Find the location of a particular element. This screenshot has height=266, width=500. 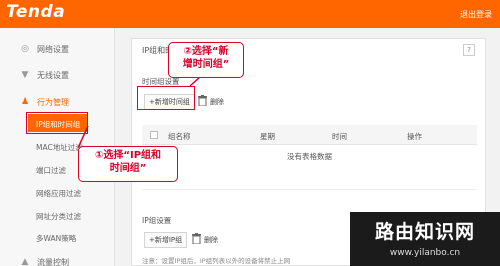

delete-ip-group-button: 删除 is located at coordinates (205, 240).